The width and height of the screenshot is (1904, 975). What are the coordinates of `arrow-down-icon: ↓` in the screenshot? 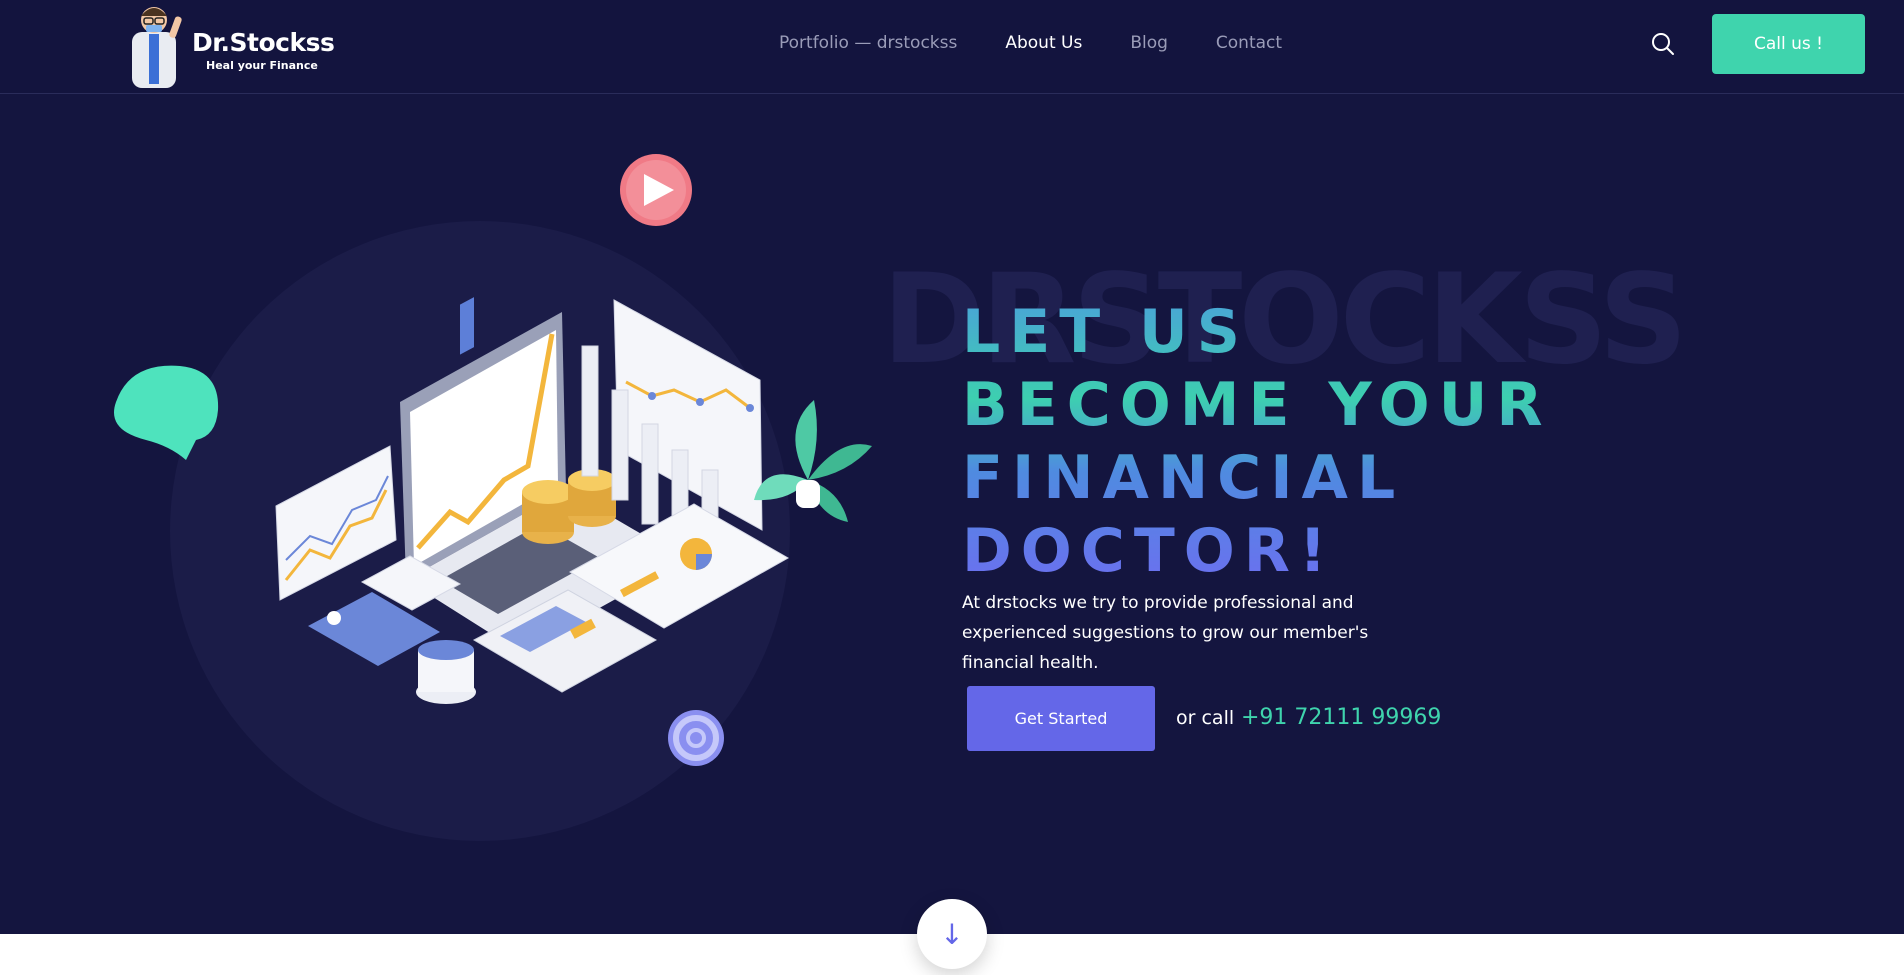 It's located at (952, 934).